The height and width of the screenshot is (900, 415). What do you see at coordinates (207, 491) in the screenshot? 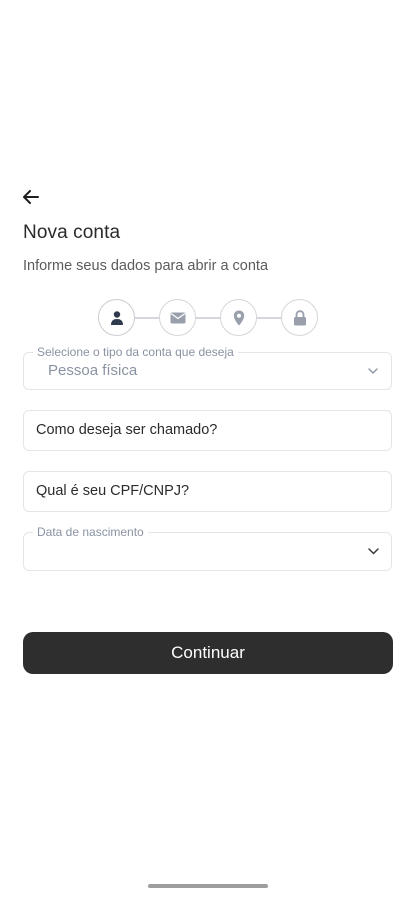
I see `document-input: Qual é seu CPF/CNPJ?` at bounding box center [207, 491].